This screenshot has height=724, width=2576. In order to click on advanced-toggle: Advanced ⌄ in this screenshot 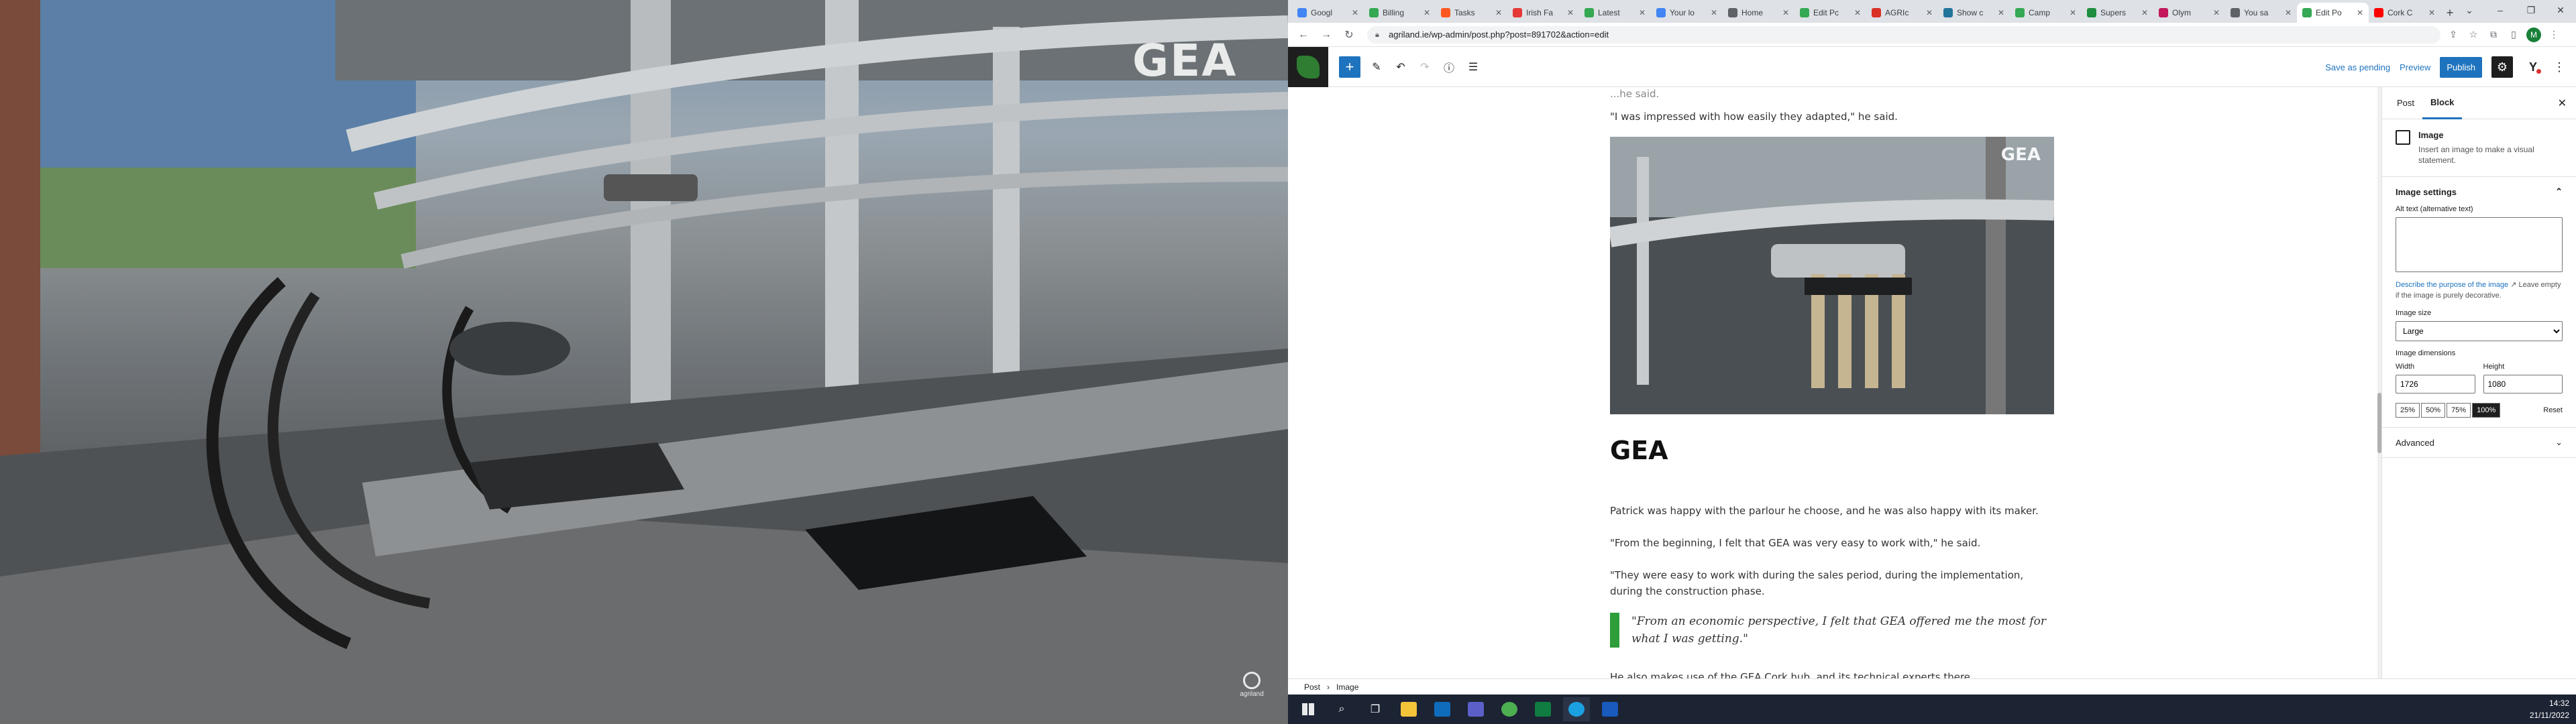, I will do `click(2479, 442)`.